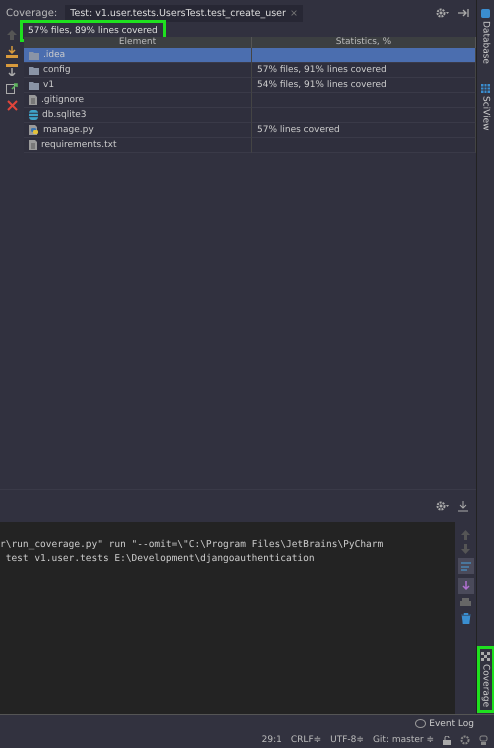 The height and width of the screenshot is (748, 494). Describe the element at coordinates (447, 740) in the screenshot. I see `lock-icon` at that location.